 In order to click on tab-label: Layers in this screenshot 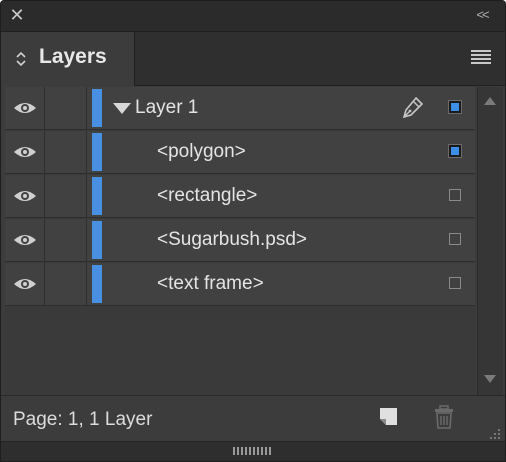, I will do `click(73, 56)`.